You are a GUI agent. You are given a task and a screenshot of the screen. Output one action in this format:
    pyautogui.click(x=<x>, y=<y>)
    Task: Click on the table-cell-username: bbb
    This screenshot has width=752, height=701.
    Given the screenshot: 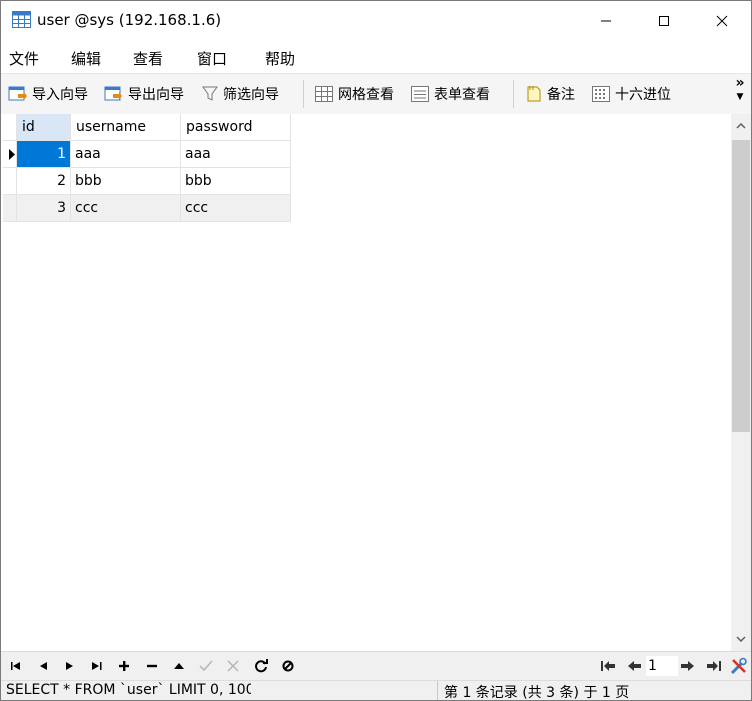 What is the action you would take?
    pyautogui.click(x=126, y=181)
    